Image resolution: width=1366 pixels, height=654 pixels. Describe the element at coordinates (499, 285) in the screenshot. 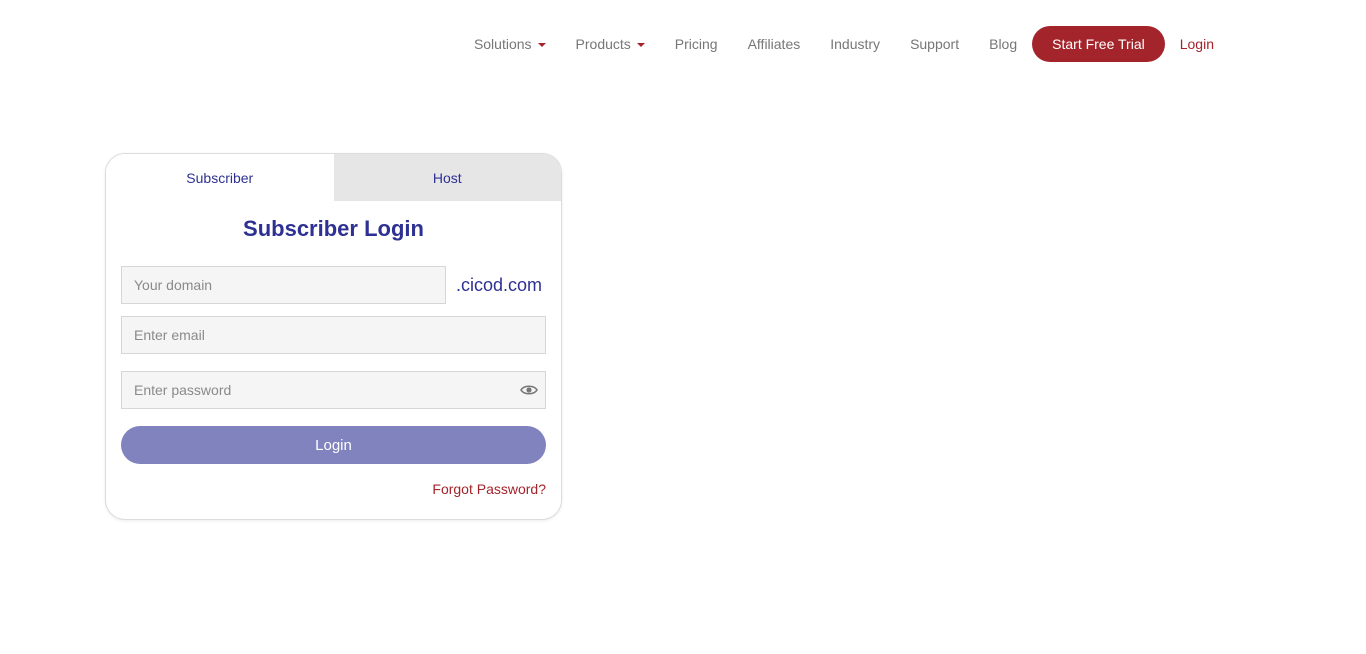

I see `domain-suffix: .cicod.com` at that location.